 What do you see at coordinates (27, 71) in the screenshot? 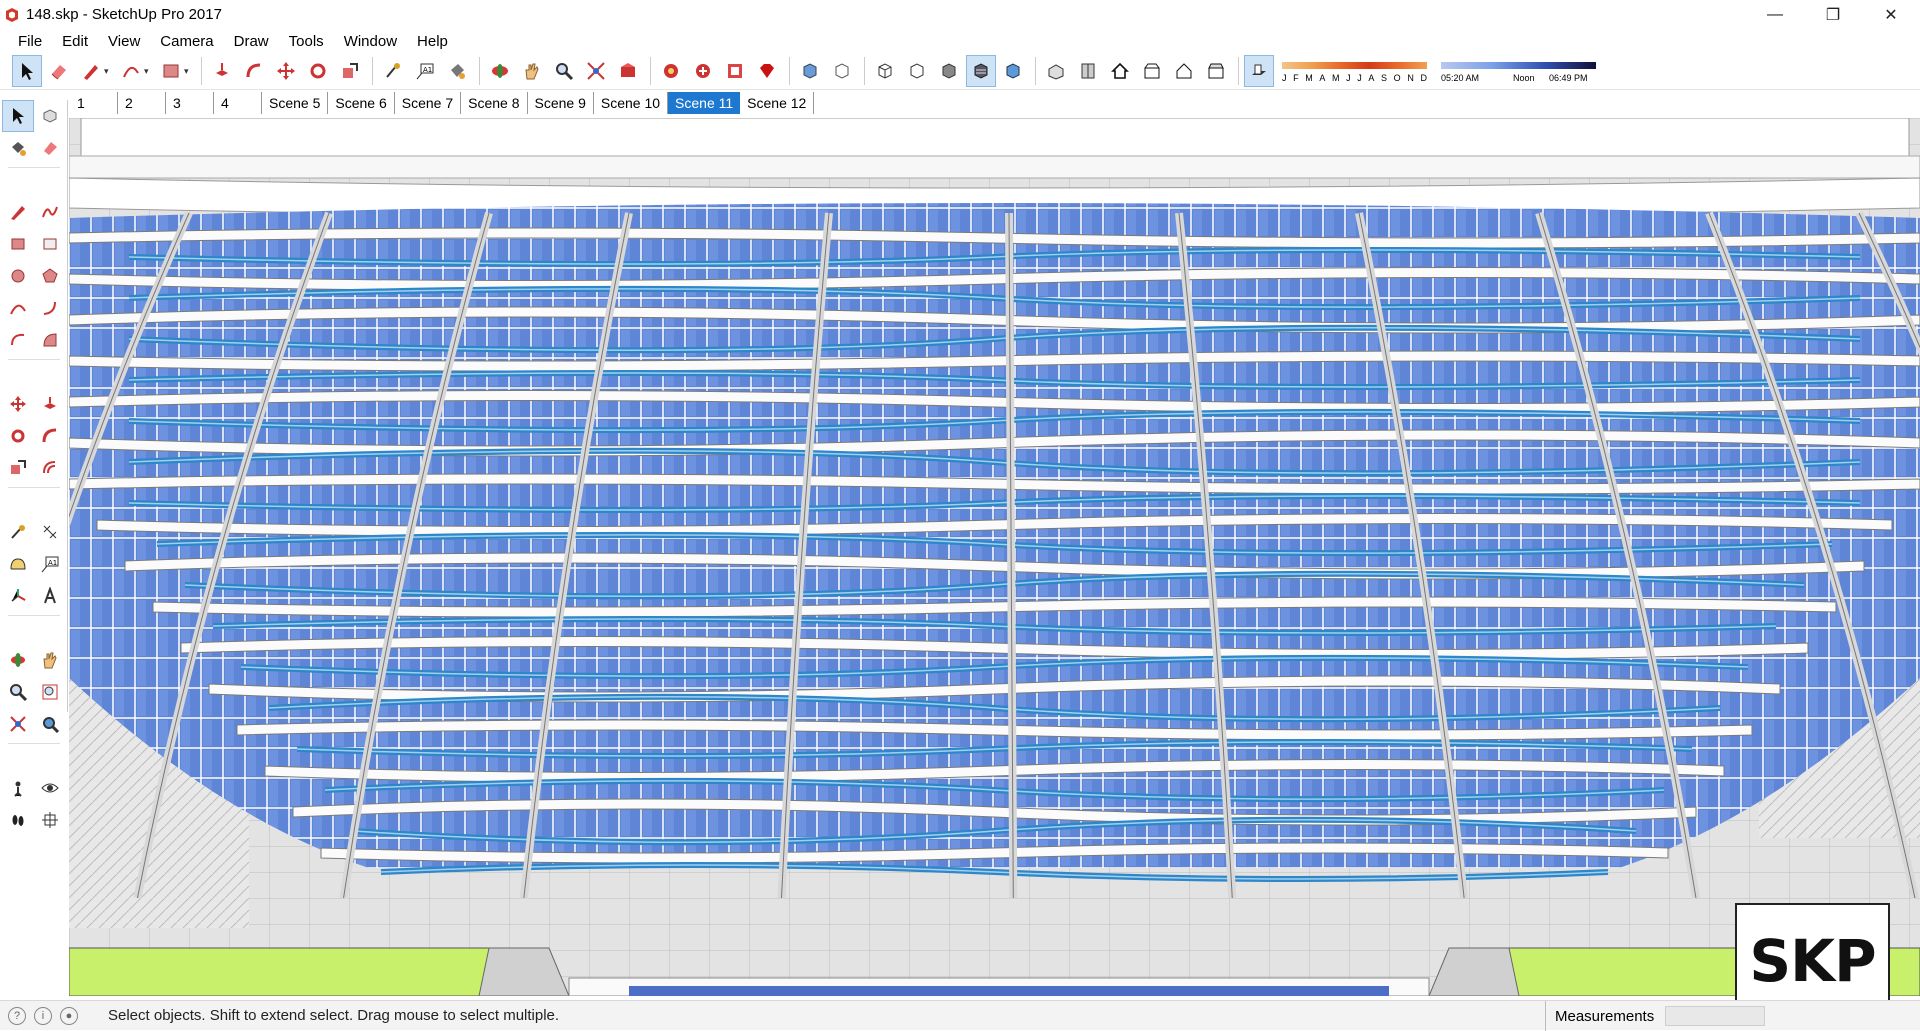
I see `select-tool-button` at bounding box center [27, 71].